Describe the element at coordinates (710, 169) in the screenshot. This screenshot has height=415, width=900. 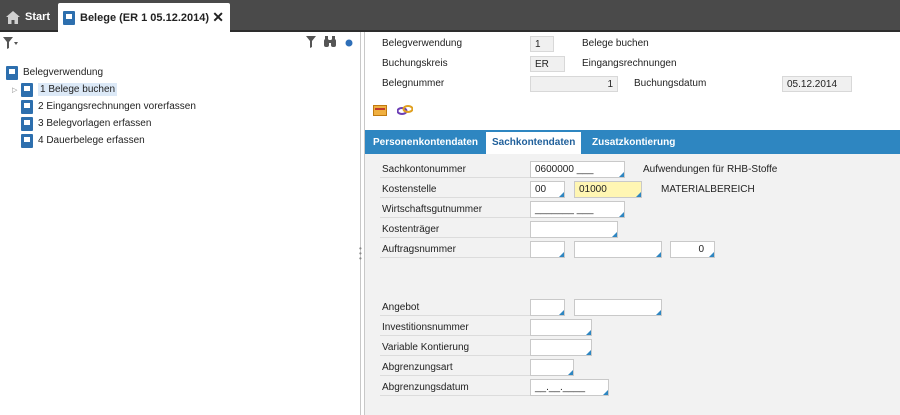
I see `sachkontonummer-desc: Aufwendungen für RHB-Stoffe` at that location.